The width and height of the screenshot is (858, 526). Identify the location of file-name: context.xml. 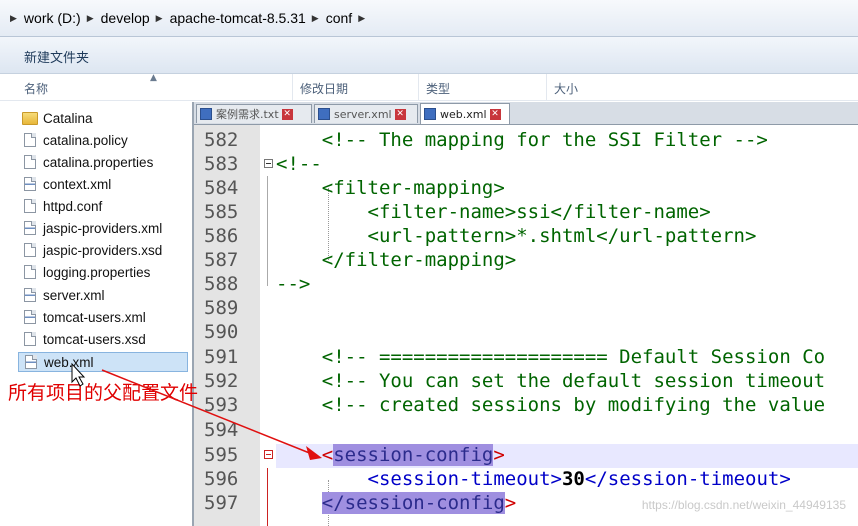
(77, 184).